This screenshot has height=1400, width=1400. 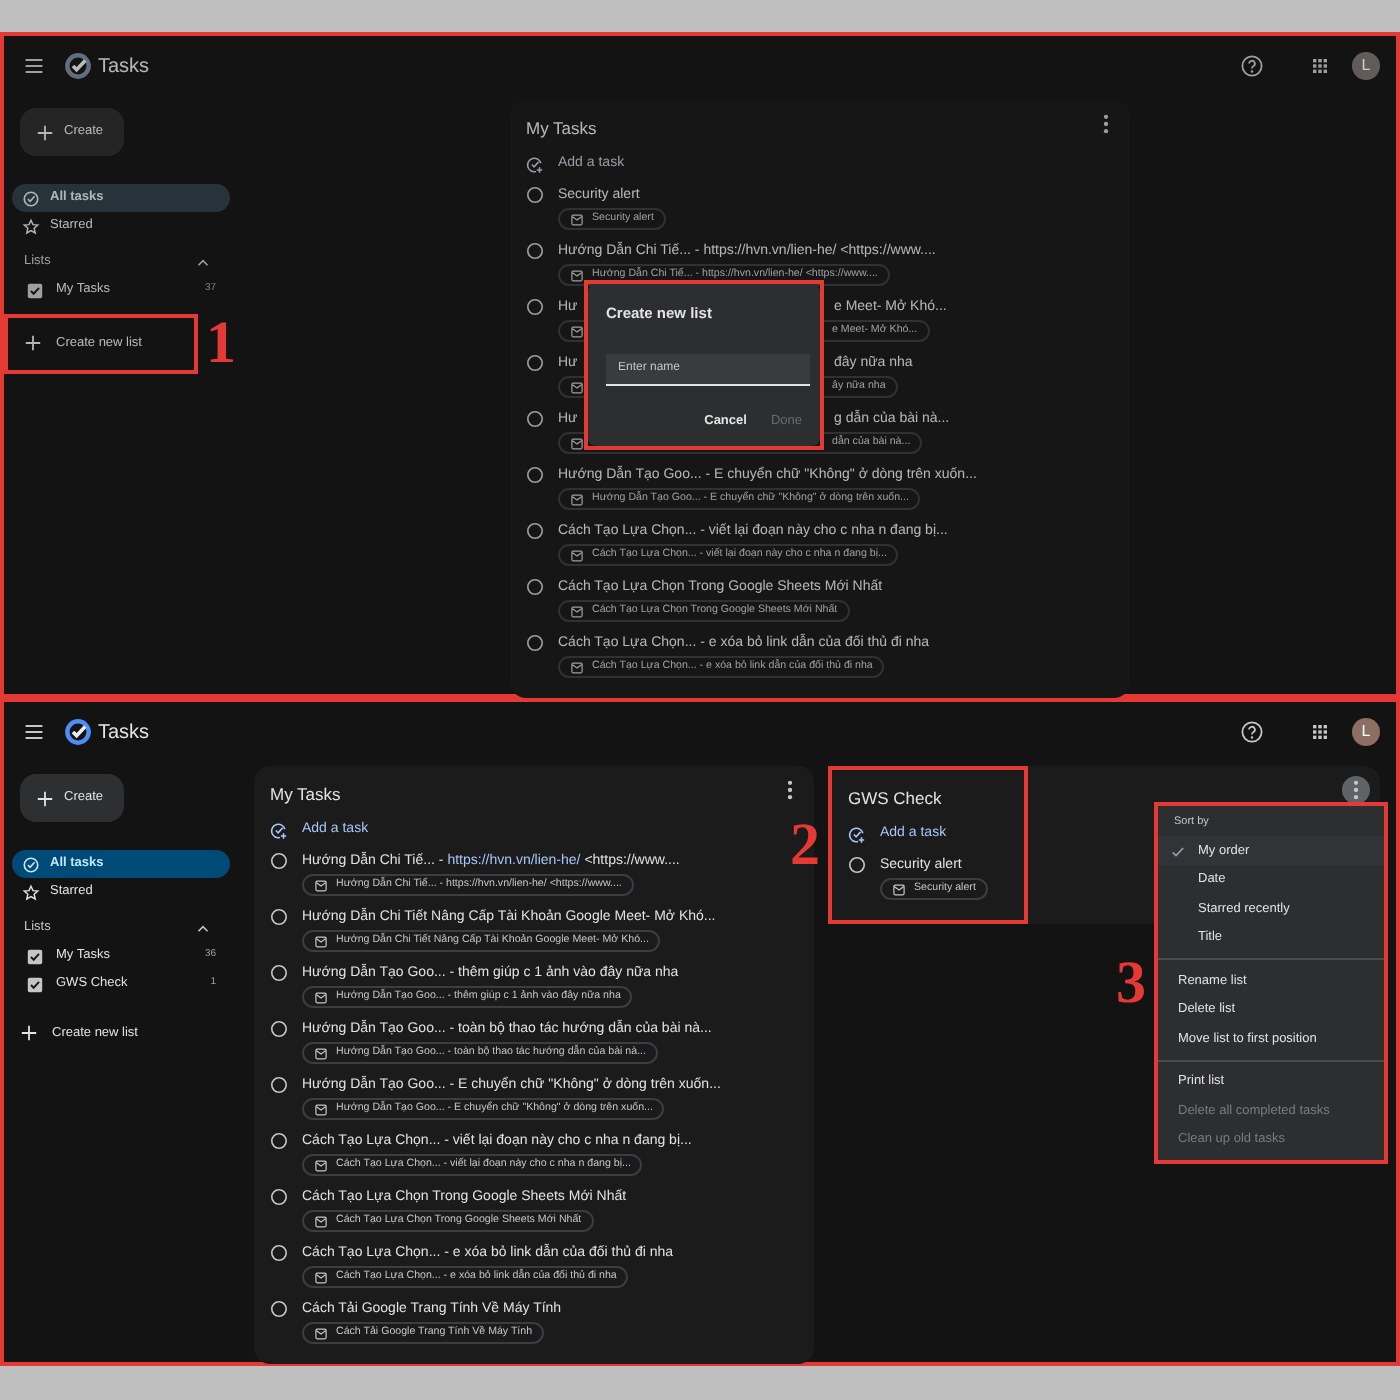 What do you see at coordinates (1131, 983) in the screenshot?
I see `callout-number: 3` at bounding box center [1131, 983].